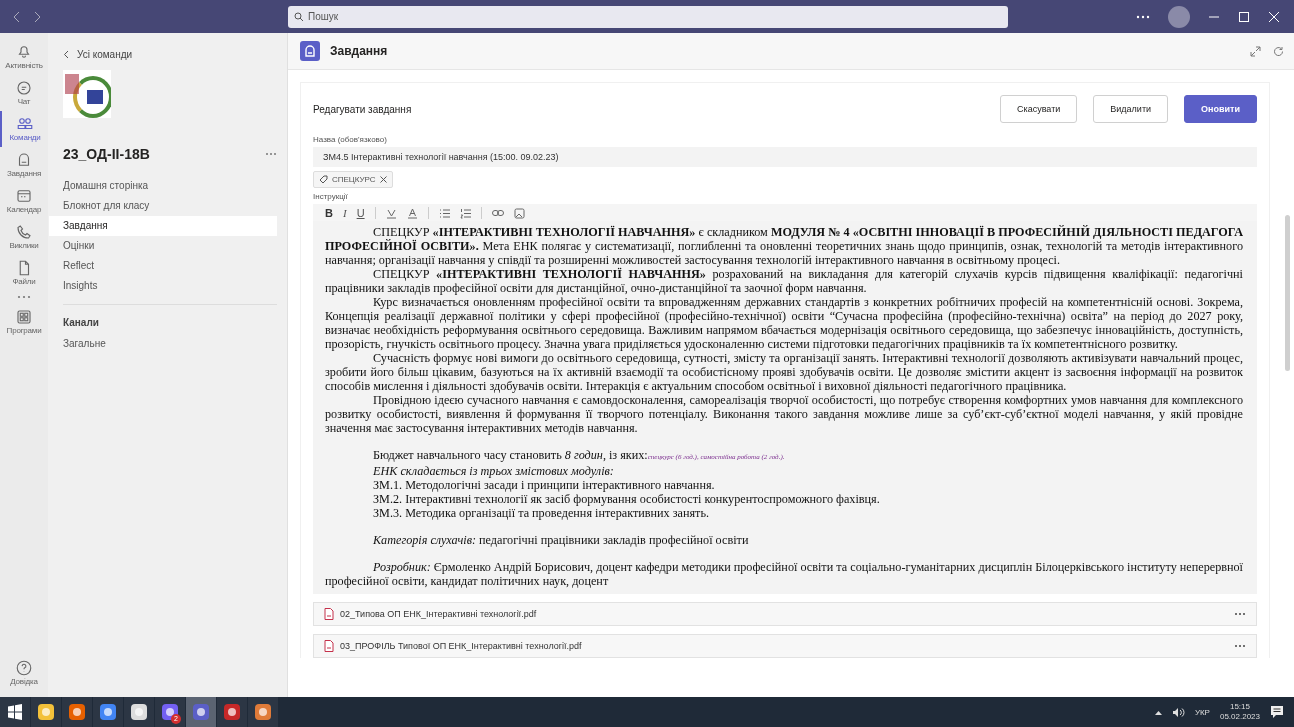 Image resolution: width=1294 pixels, height=727 pixels. What do you see at coordinates (1255, 51) in the screenshot?
I see `expand-icon` at bounding box center [1255, 51].